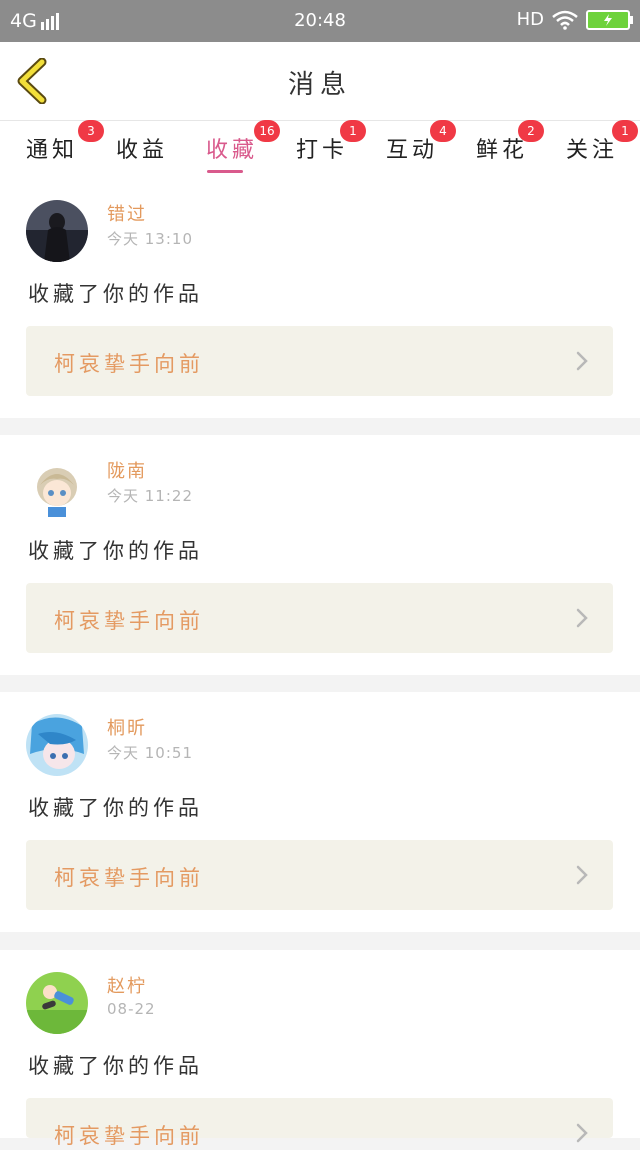 This screenshot has width=640, height=1150. I want to click on user-name: 桐昕, so click(127, 727).